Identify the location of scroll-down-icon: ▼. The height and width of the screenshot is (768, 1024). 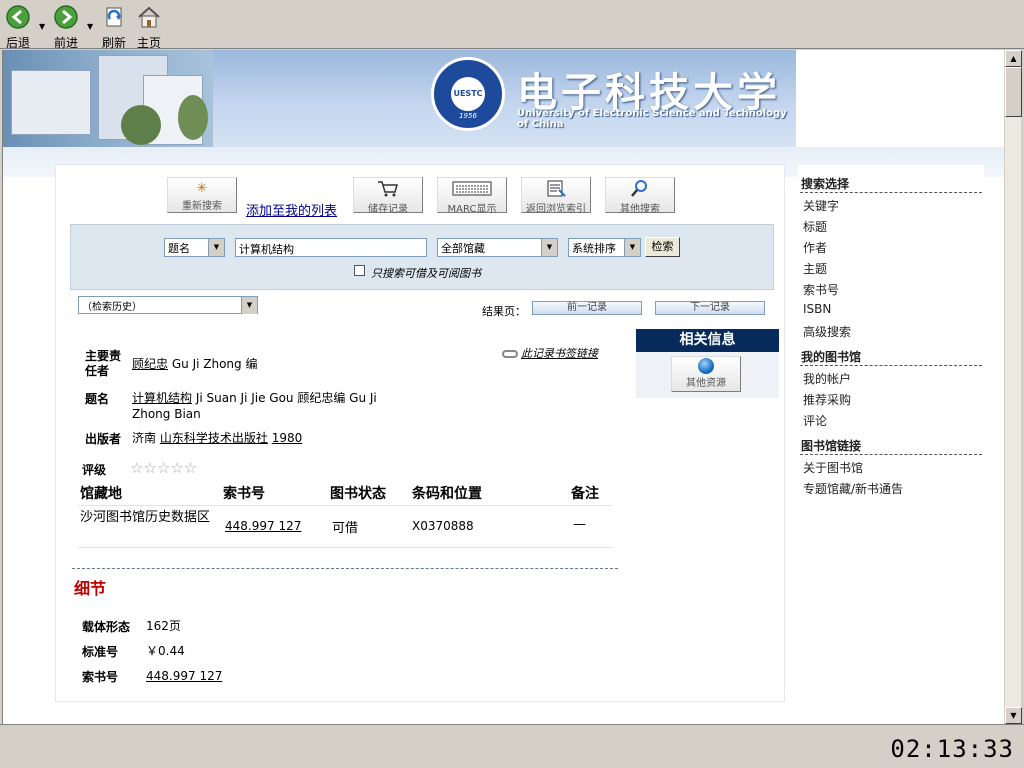
(1013, 715).